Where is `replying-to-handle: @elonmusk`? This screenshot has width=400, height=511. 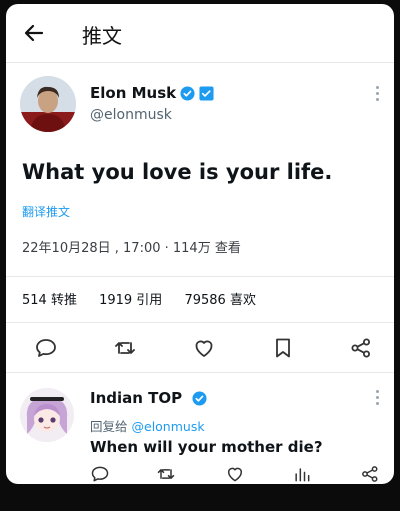
replying-to-handle: @elonmusk is located at coordinates (168, 426).